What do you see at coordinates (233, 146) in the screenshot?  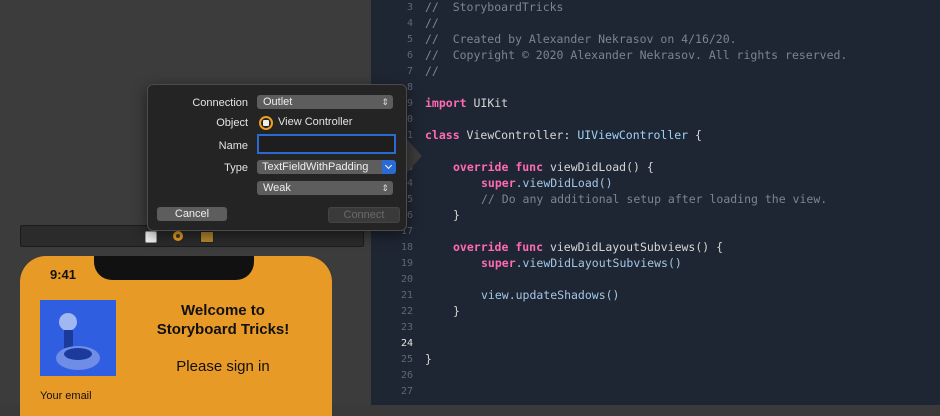 I see `name-label: Name` at bounding box center [233, 146].